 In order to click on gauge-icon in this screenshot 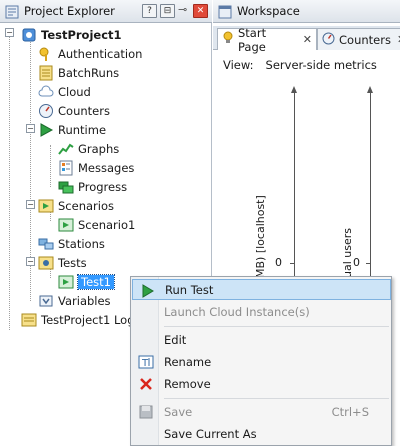, I will do `click(46, 111)`.